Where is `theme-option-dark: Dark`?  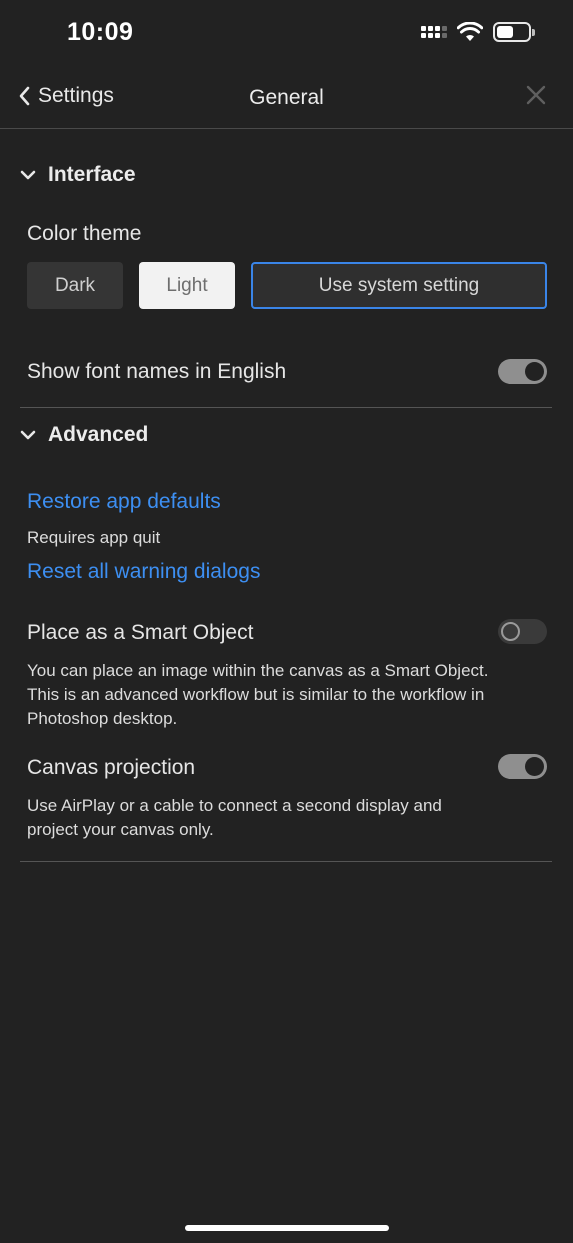 theme-option-dark: Dark is located at coordinates (75, 285).